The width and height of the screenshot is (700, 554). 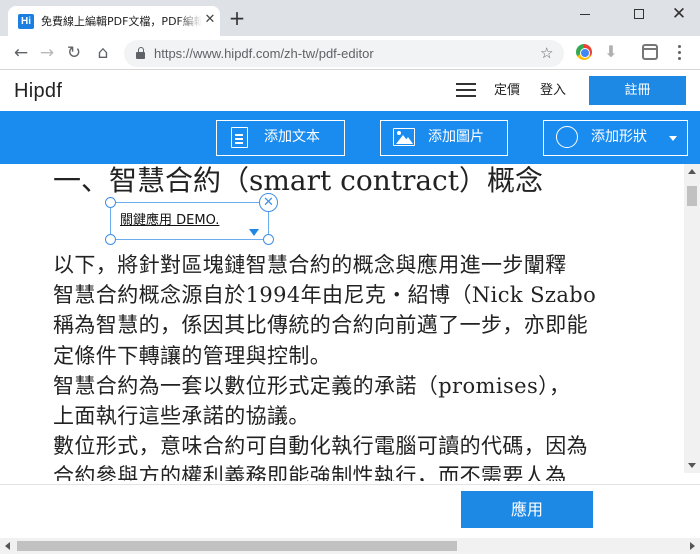 What do you see at coordinates (367, 295) in the screenshot?
I see `document-line: 智慧合約概念源自於1994年由尼克・紹博（Nick Szabo` at bounding box center [367, 295].